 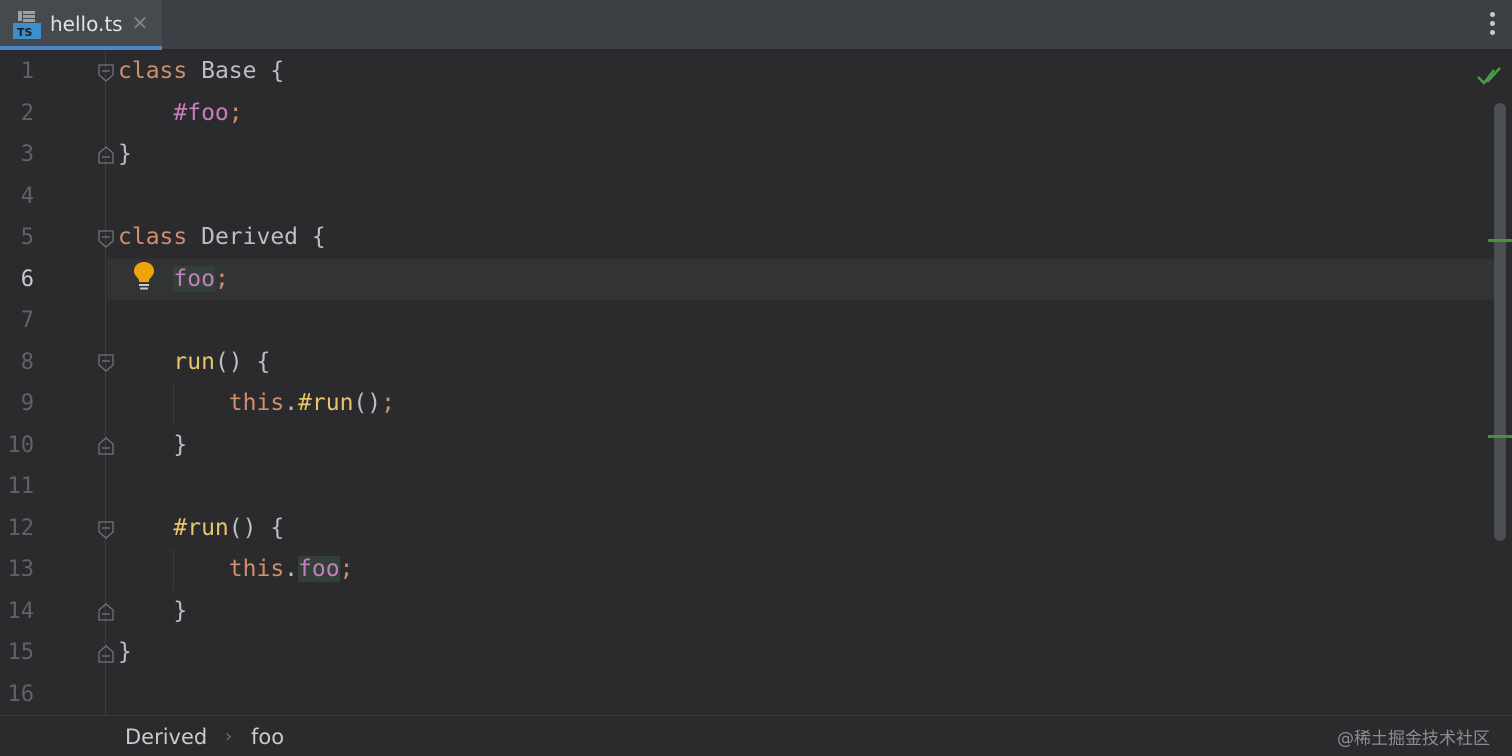 What do you see at coordinates (27, 320) in the screenshot?
I see `line-number: 7` at bounding box center [27, 320].